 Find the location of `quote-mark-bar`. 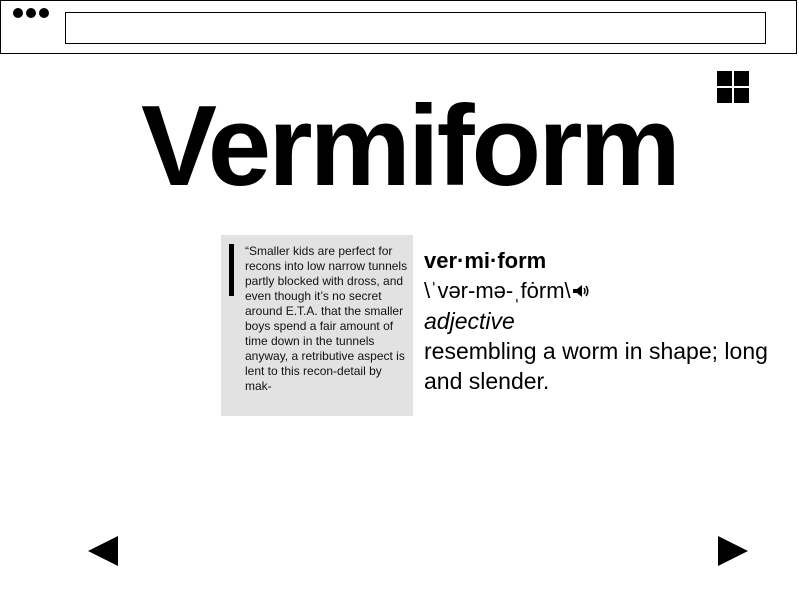

quote-mark-bar is located at coordinates (231, 270).